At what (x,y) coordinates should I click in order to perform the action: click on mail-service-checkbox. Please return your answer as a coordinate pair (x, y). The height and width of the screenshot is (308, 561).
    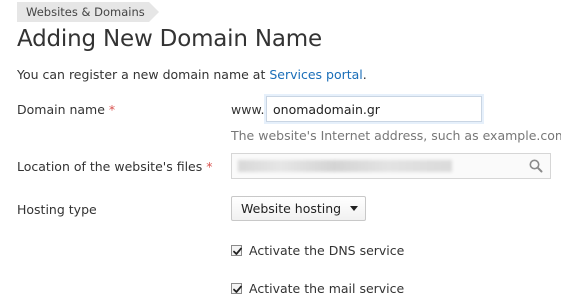
    Looking at the image, I should click on (236, 288).